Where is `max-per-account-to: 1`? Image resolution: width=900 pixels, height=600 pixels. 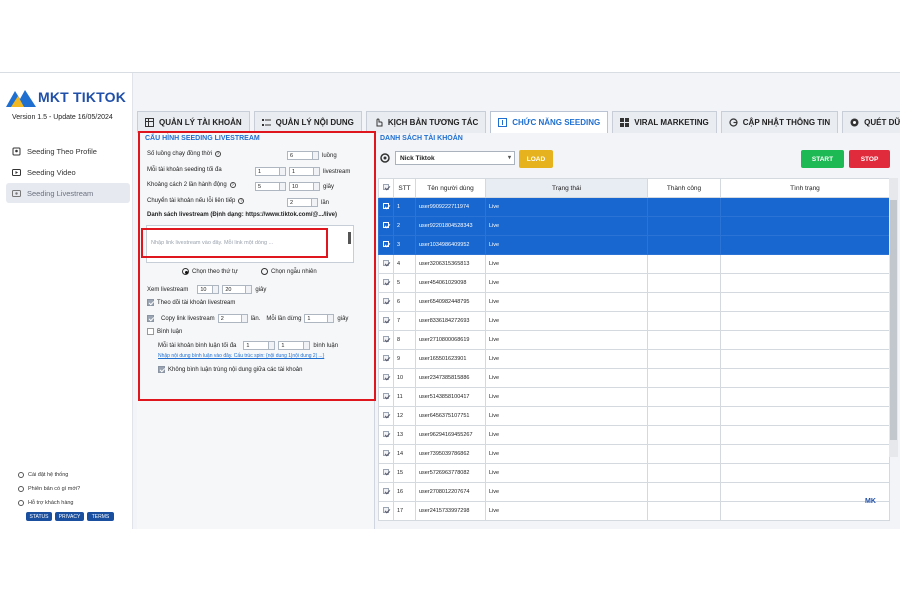
max-per-account-to: 1 is located at coordinates (304, 171).